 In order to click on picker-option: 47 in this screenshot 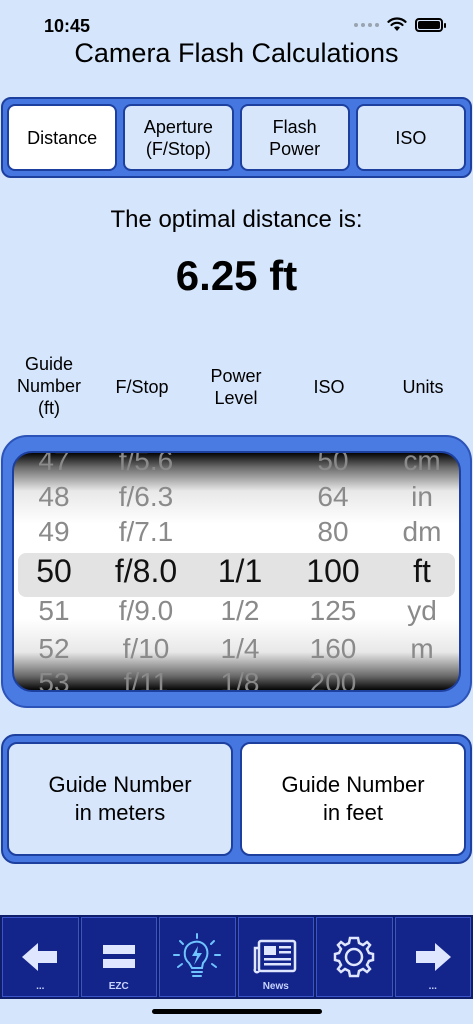, I will do `click(56, 465)`.